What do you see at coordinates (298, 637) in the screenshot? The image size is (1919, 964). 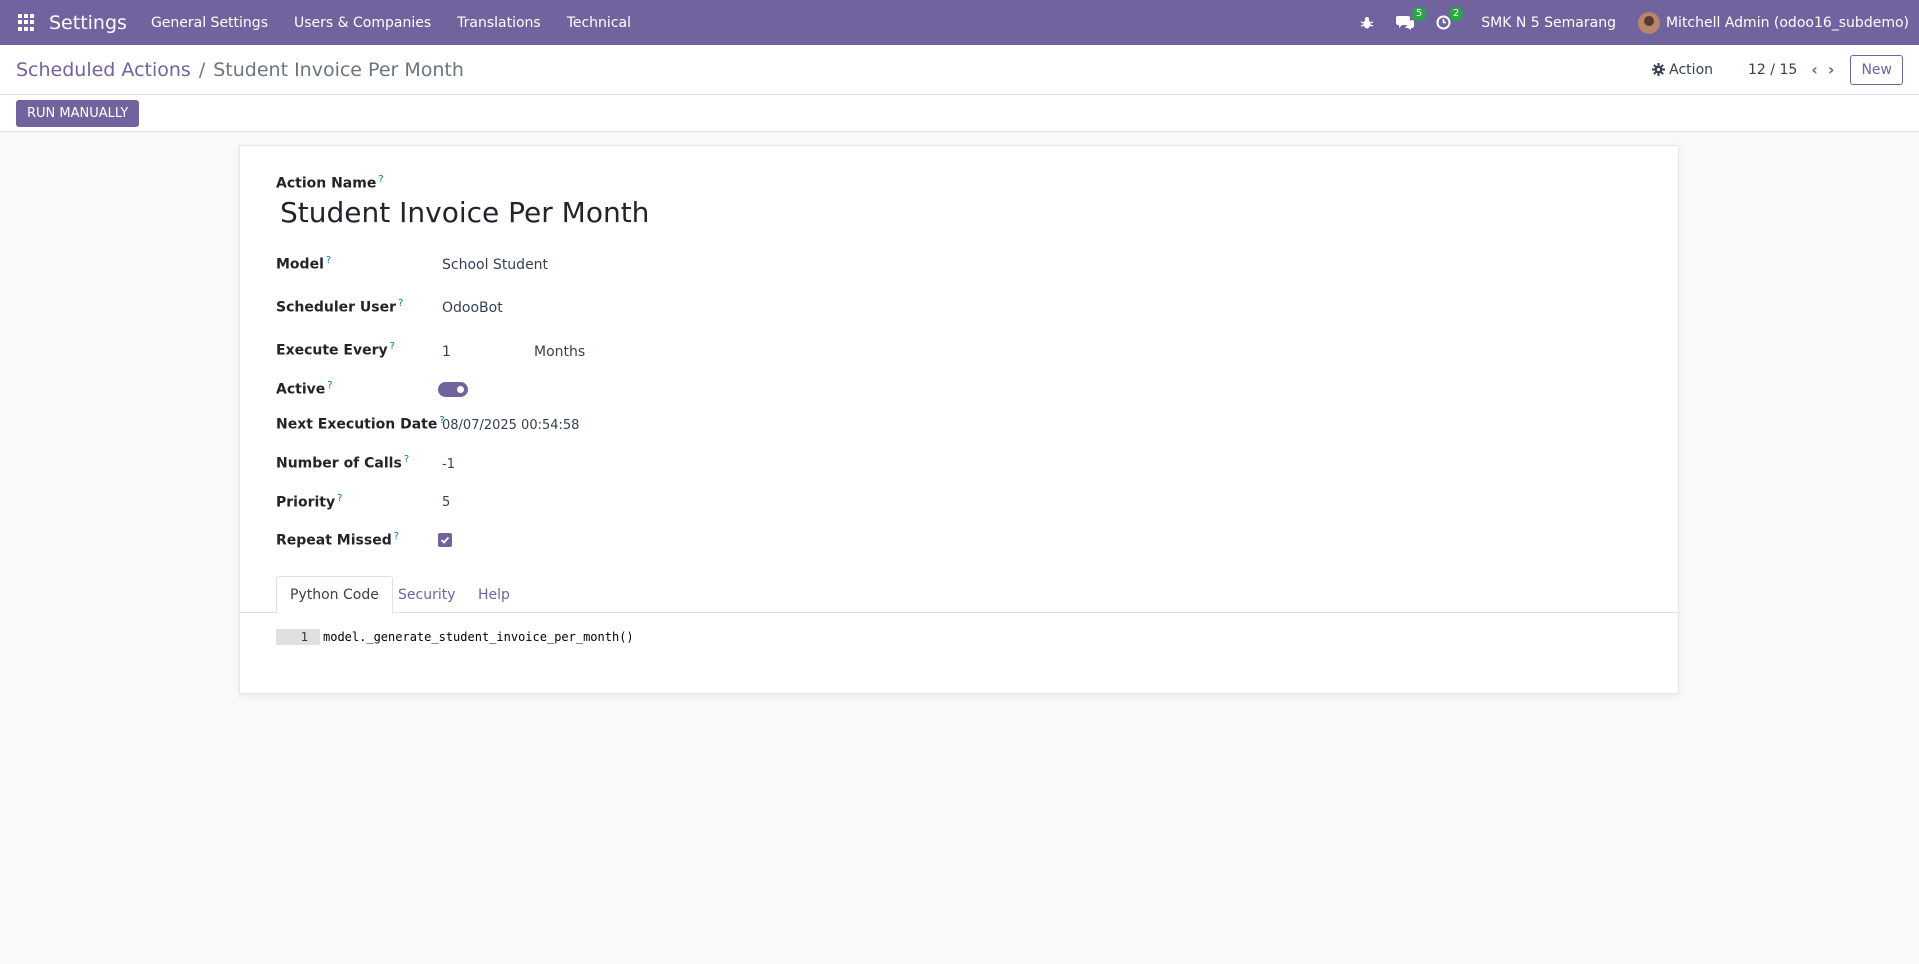 I see `line-number: 1` at bounding box center [298, 637].